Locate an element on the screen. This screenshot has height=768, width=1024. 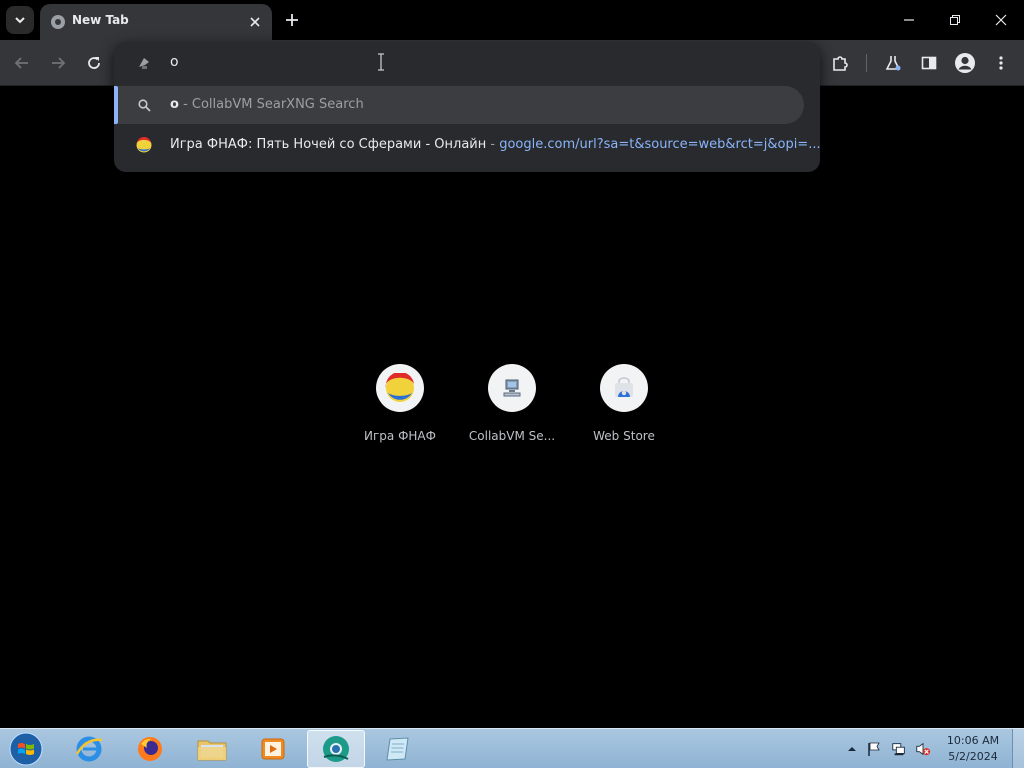
back-button is located at coordinates (22, 63).